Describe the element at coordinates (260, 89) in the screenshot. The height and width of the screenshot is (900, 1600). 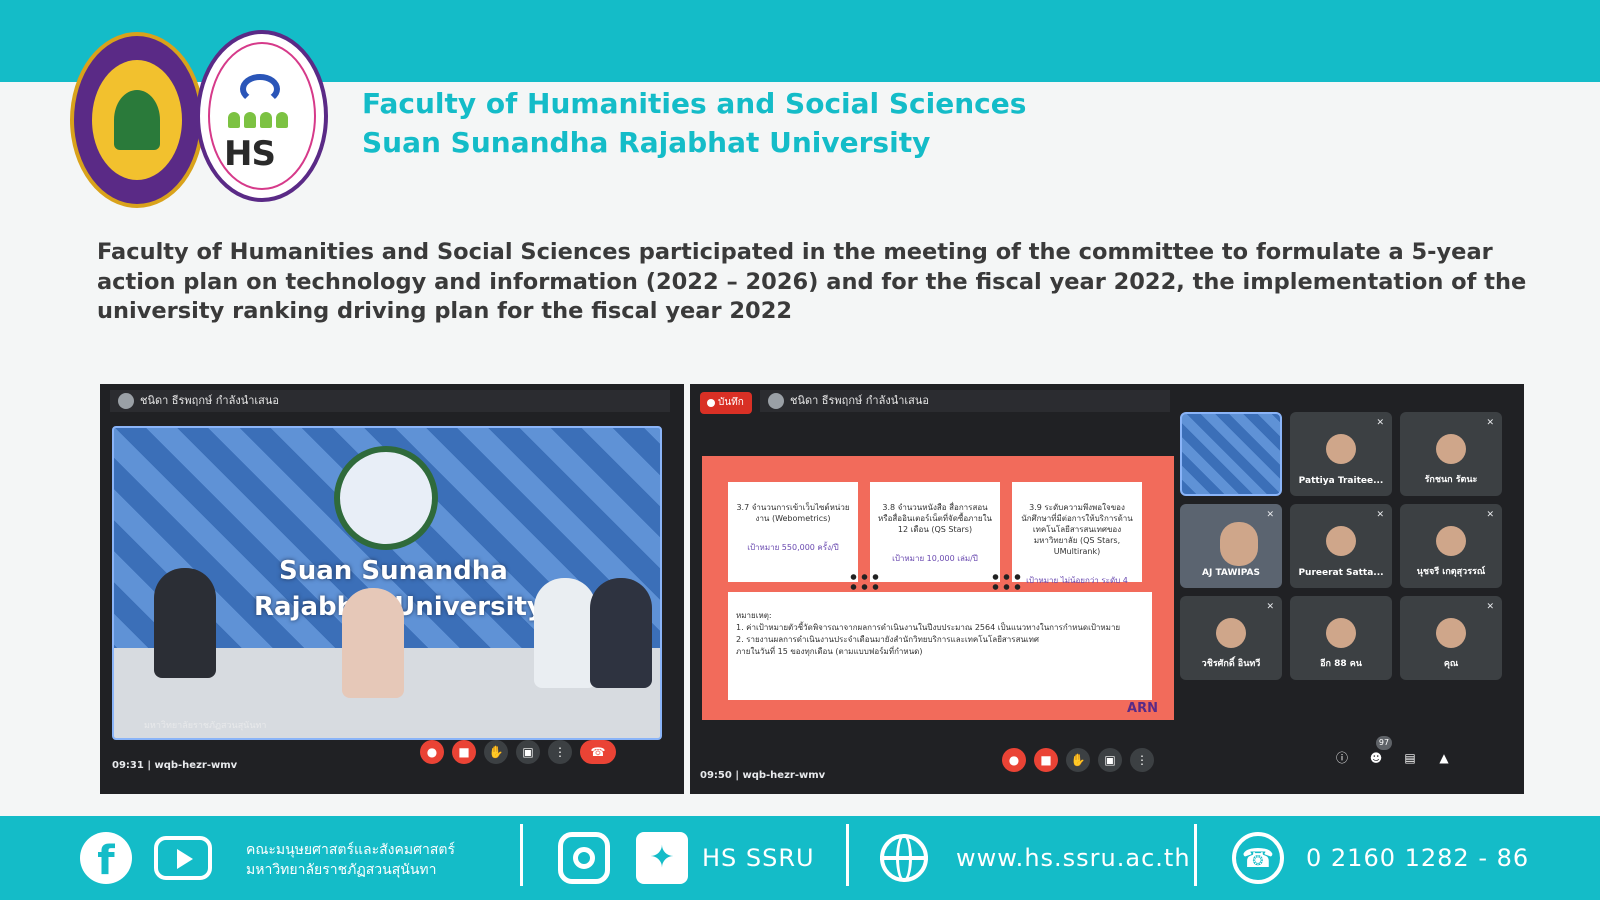
I see `logo-swirl` at that location.